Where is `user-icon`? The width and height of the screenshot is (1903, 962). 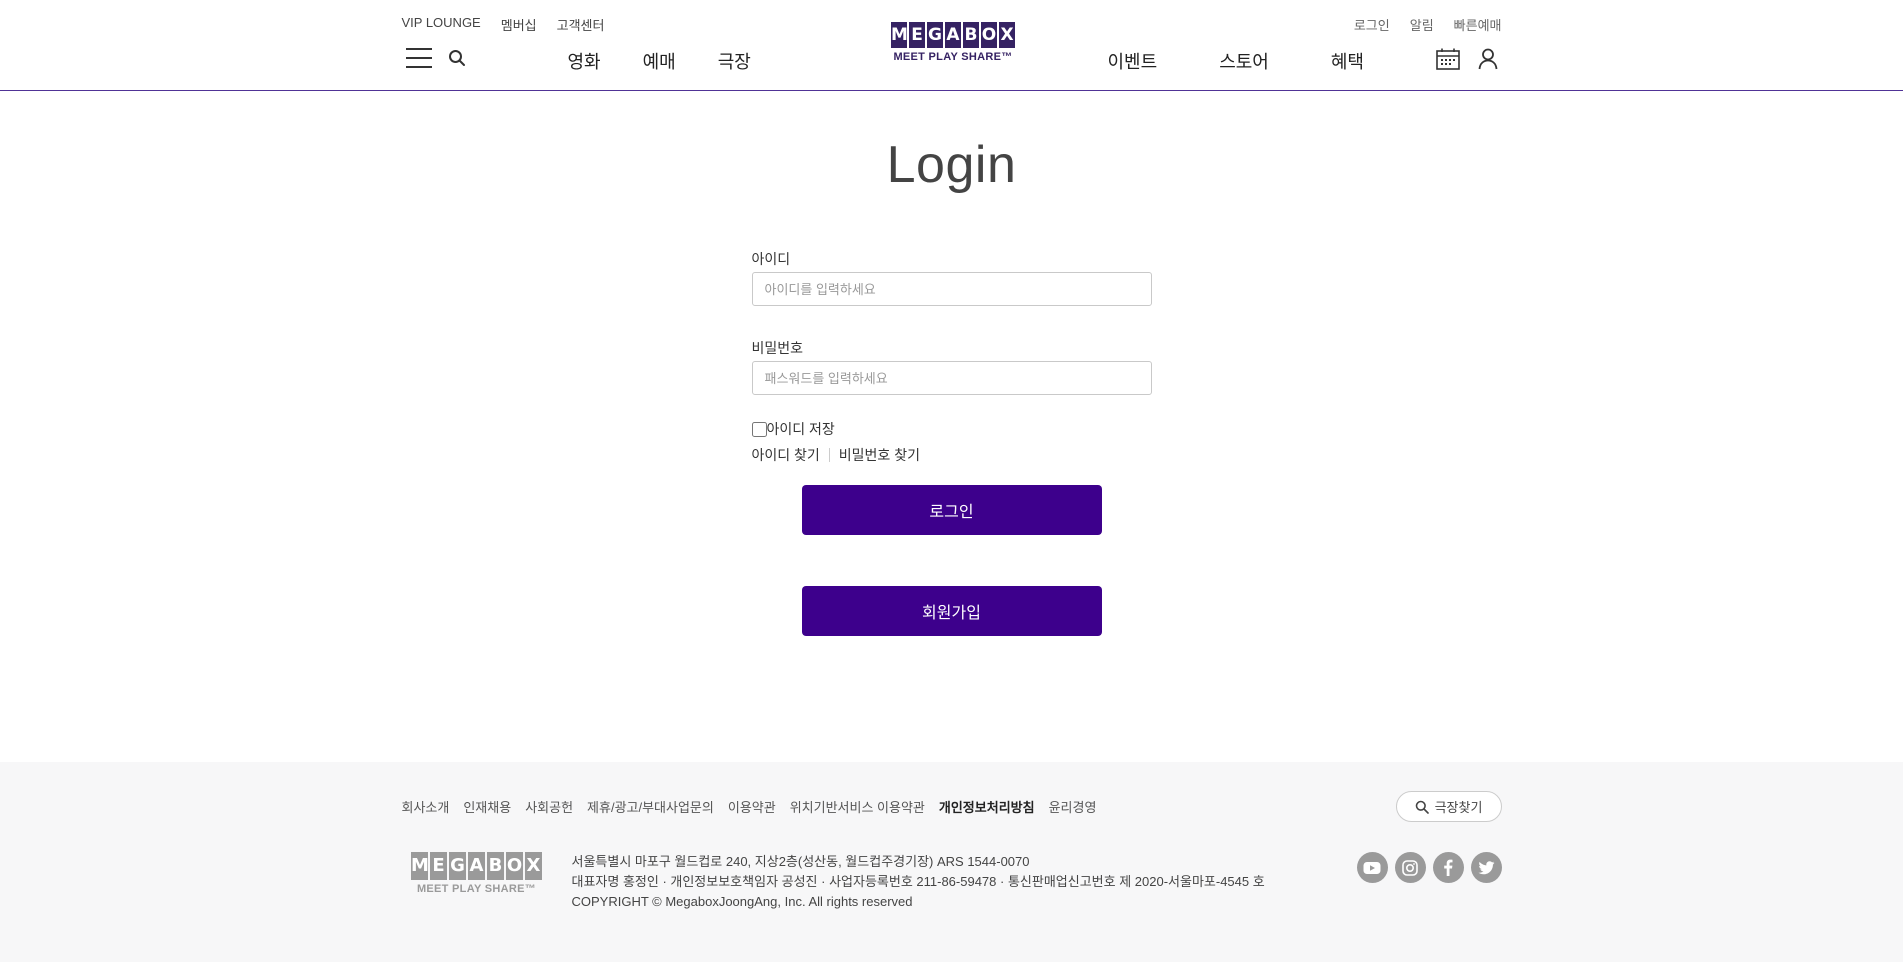 user-icon is located at coordinates (1488, 59).